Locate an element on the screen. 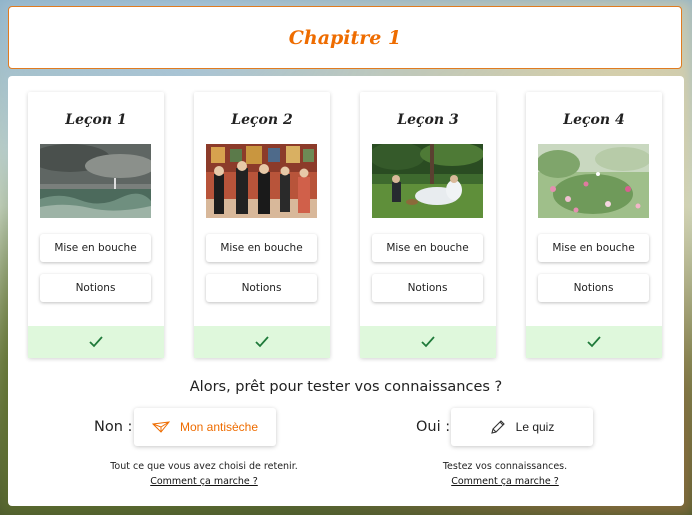  lesson-card-1: Leçon 1 Mise en bouche Notions is located at coordinates (96, 225).